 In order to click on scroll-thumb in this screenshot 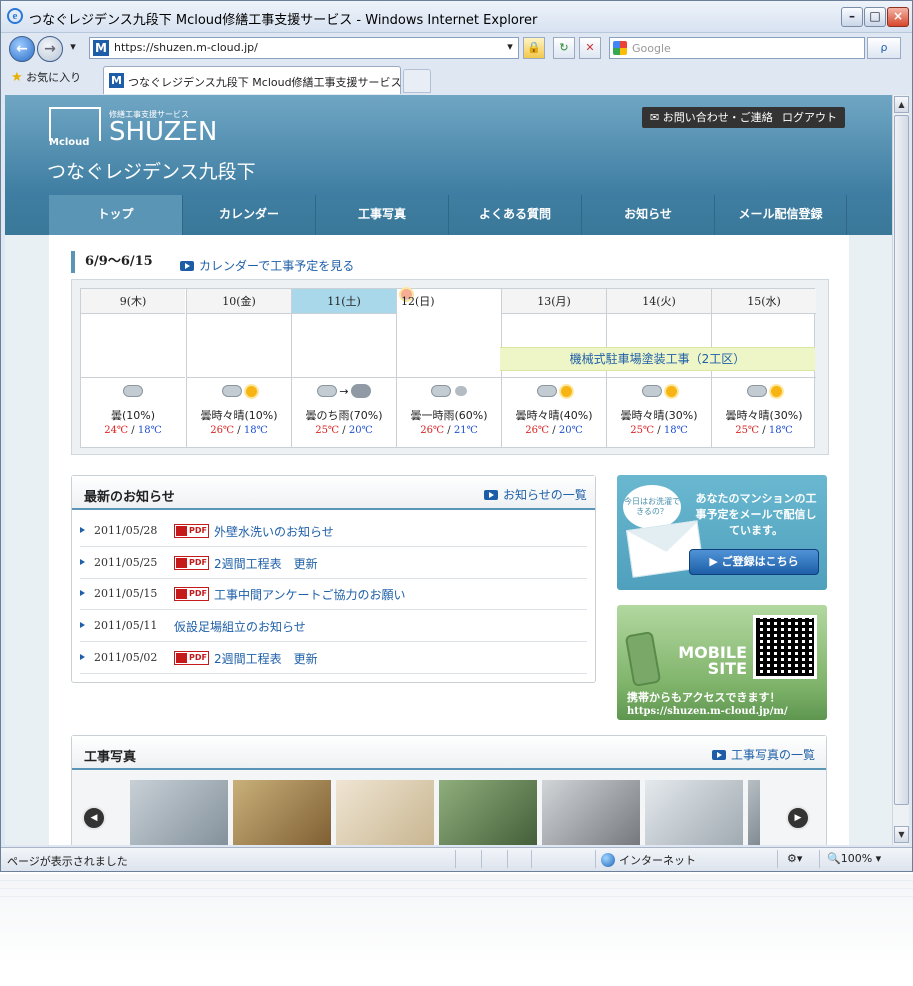, I will do `click(901, 460)`.